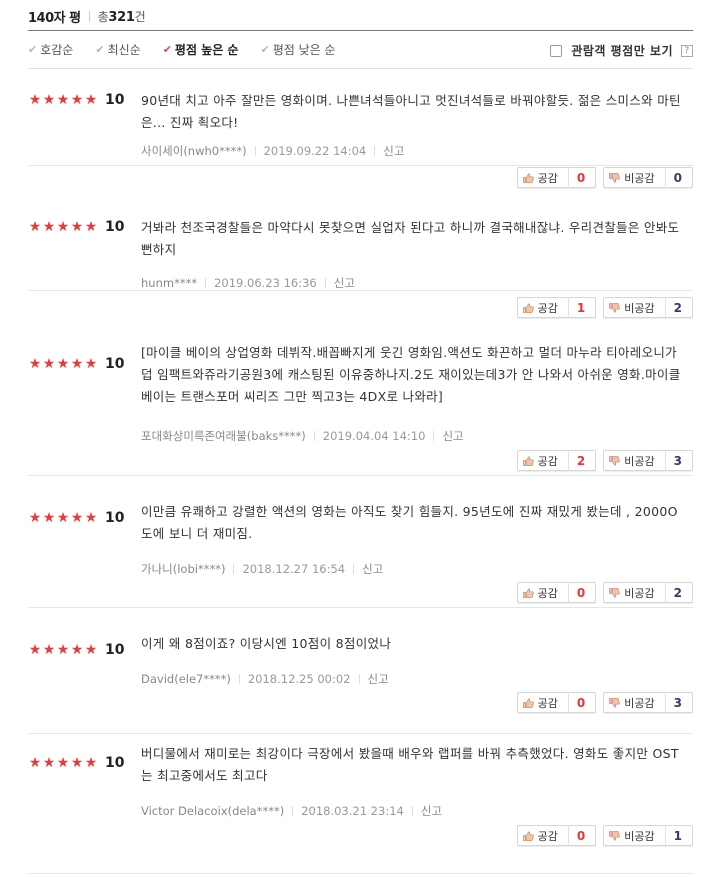 The height and width of the screenshot is (877, 715). What do you see at coordinates (294, 569) in the screenshot?
I see `review-date: 2018.12.27 16:54` at bounding box center [294, 569].